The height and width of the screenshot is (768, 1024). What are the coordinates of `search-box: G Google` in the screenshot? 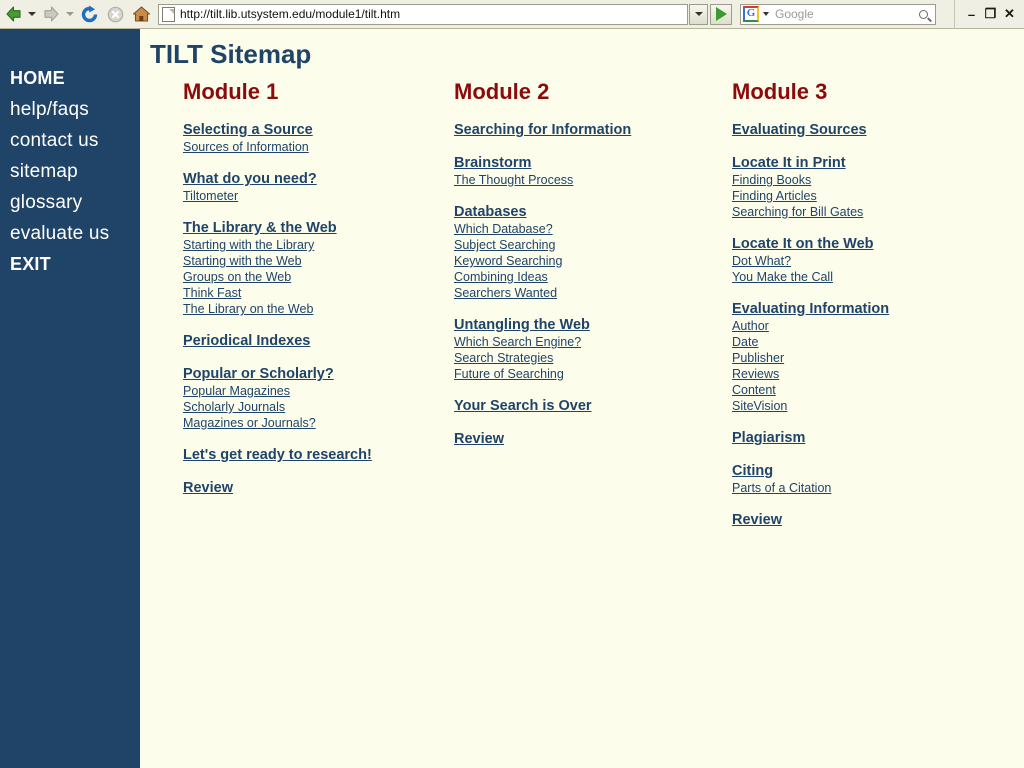 It's located at (838, 14).